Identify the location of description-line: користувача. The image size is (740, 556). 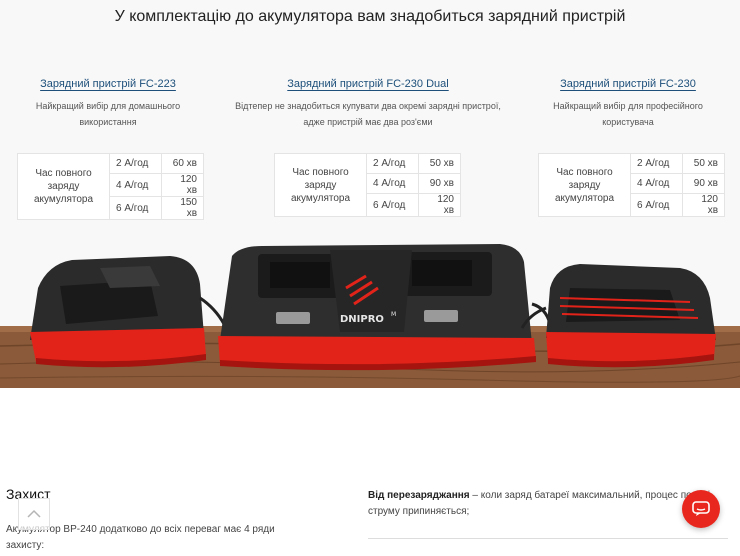
(628, 122).